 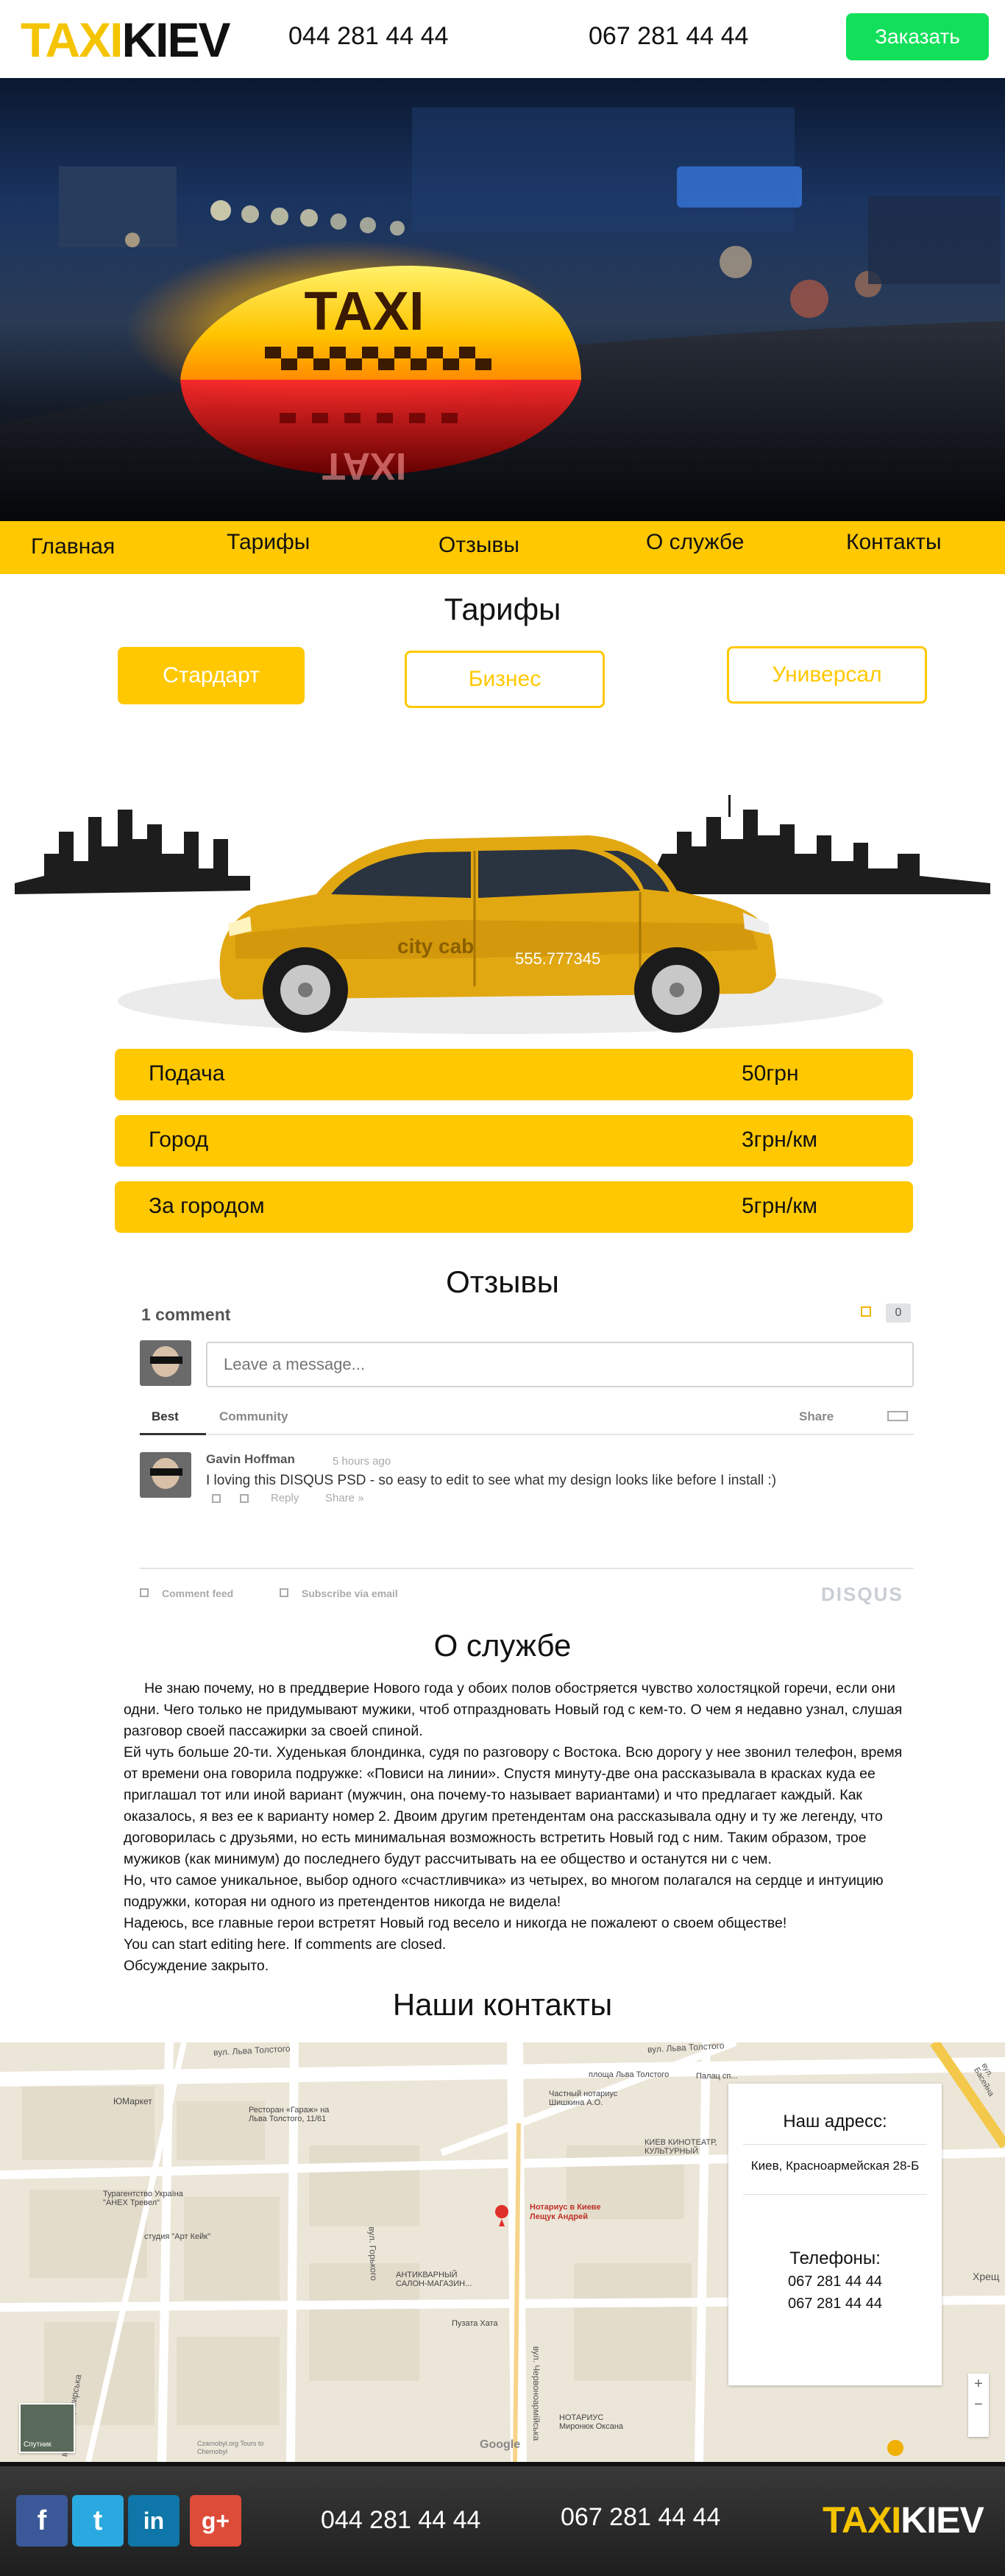 What do you see at coordinates (132, 2101) in the screenshot?
I see `map-poi: ЮМаркет` at bounding box center [132, 2101].